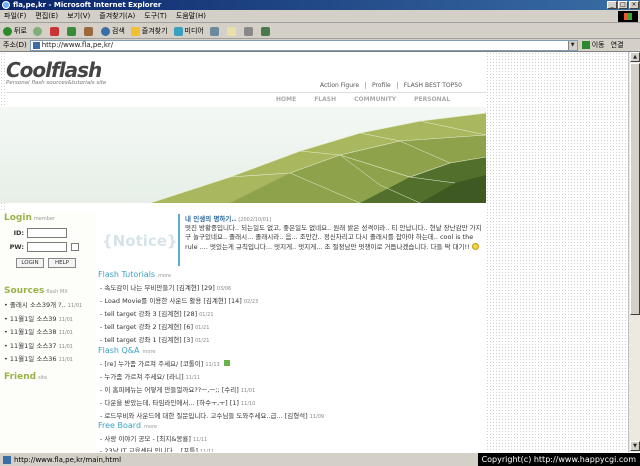 The image size is (640, 466). Describe the element at coordinates (339, 85) in the screenshot. I see `top-nav-action-figure: Action Figure` at that location.